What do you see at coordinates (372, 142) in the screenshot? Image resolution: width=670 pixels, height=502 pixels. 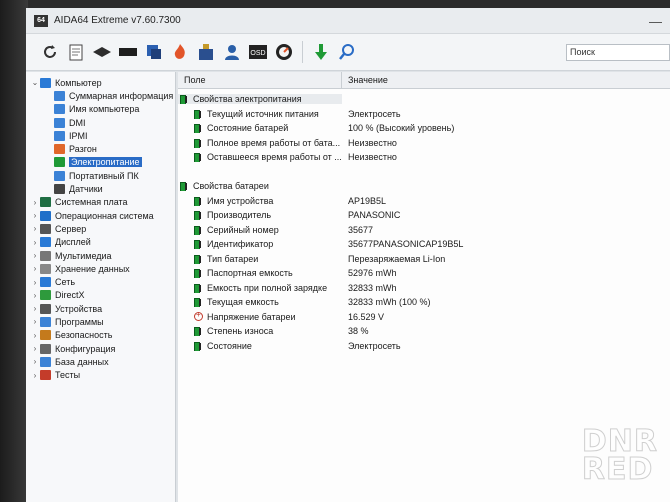 I see `property-value: Неизвестно` at bounding box center [372, 142].